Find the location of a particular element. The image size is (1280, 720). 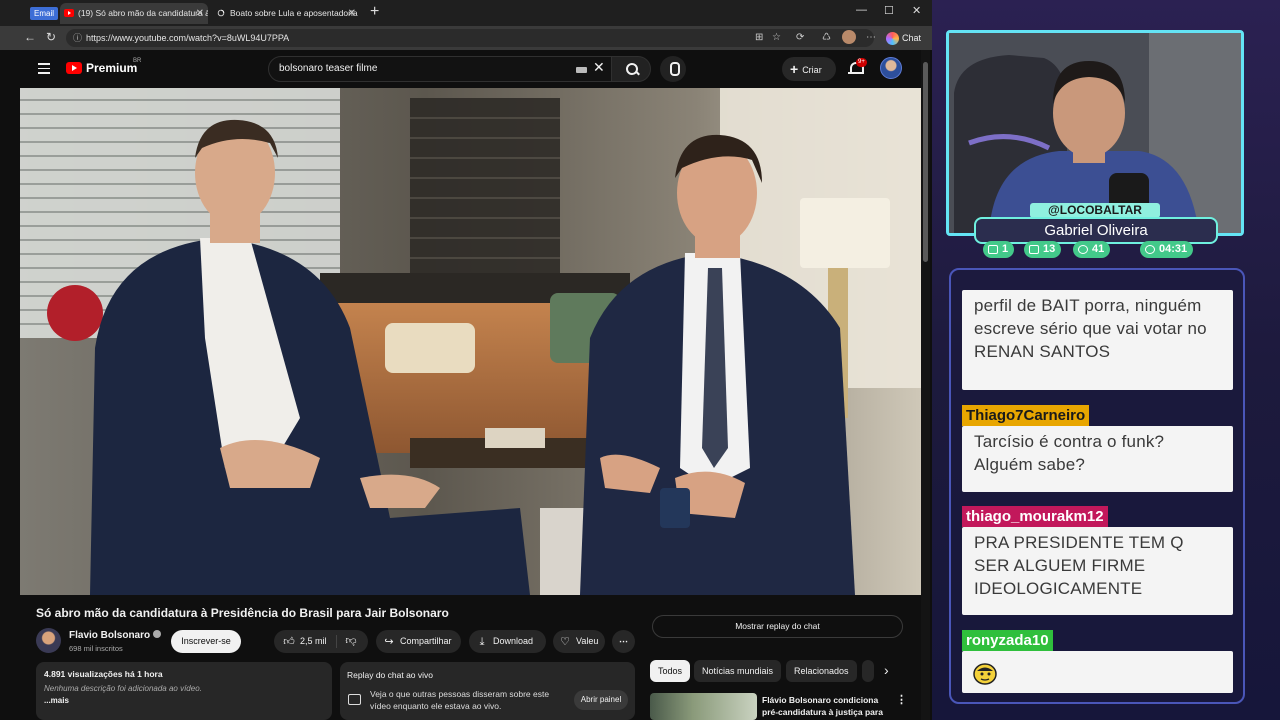

profile-avatar-icon is located at coordinates (849, 37).